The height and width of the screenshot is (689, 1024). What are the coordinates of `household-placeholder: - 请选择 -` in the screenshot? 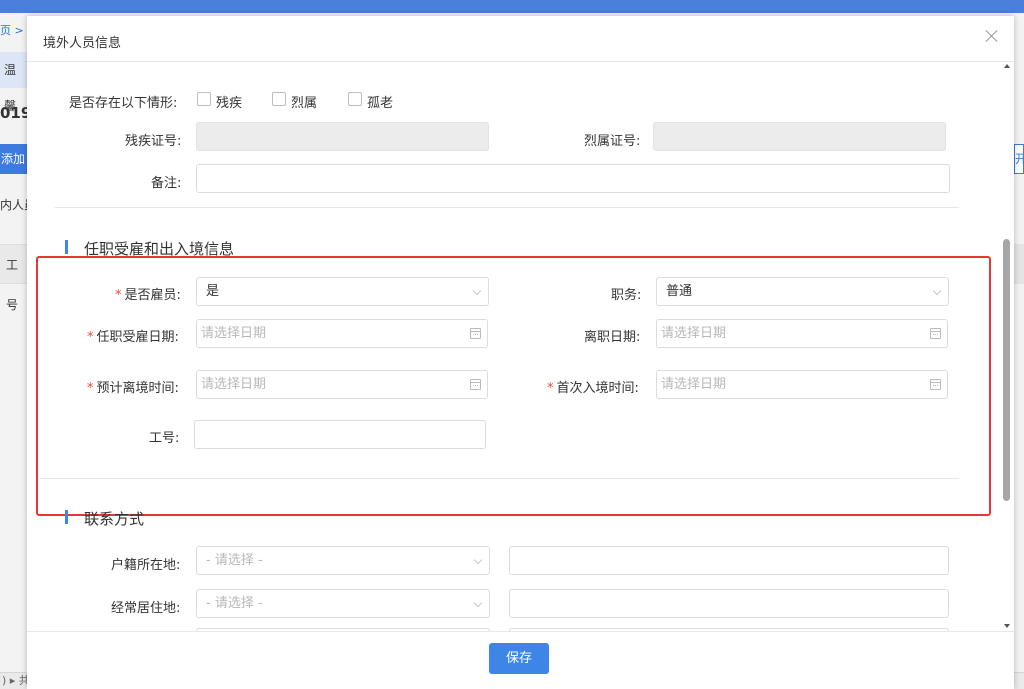 It's located at (234, 560).